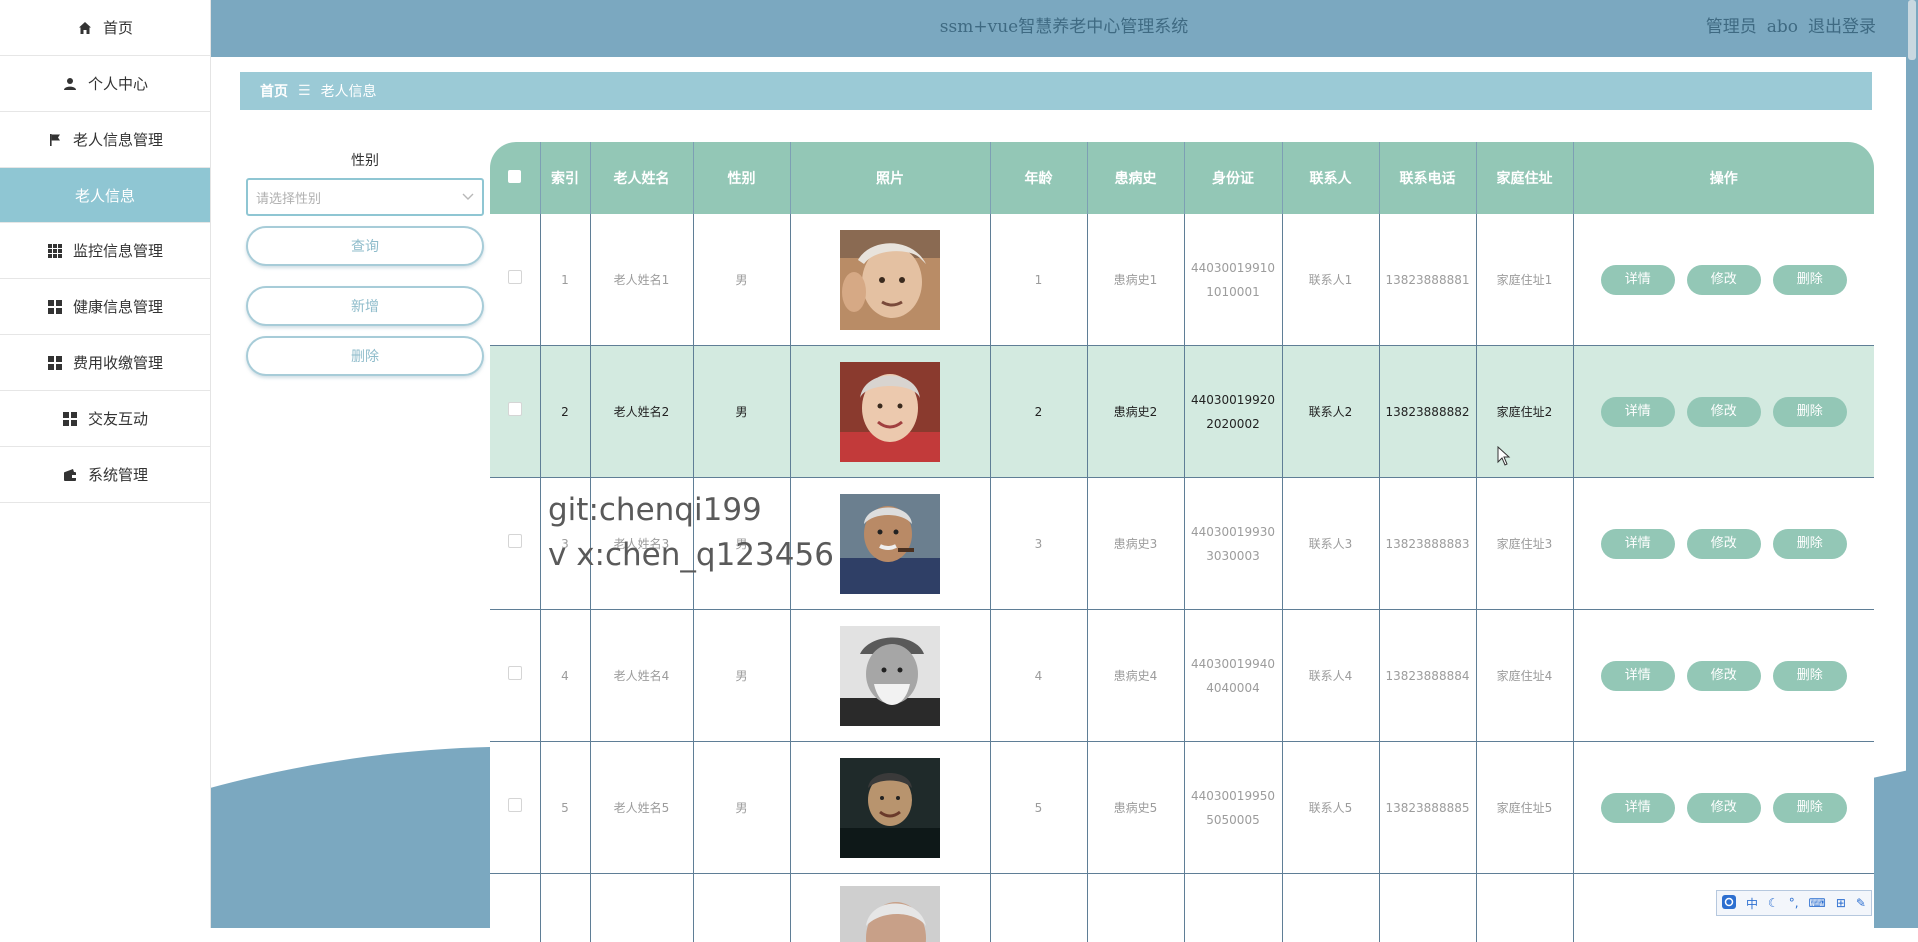  I want to click on sidebar-item-home: 首页, so click(105, 28).